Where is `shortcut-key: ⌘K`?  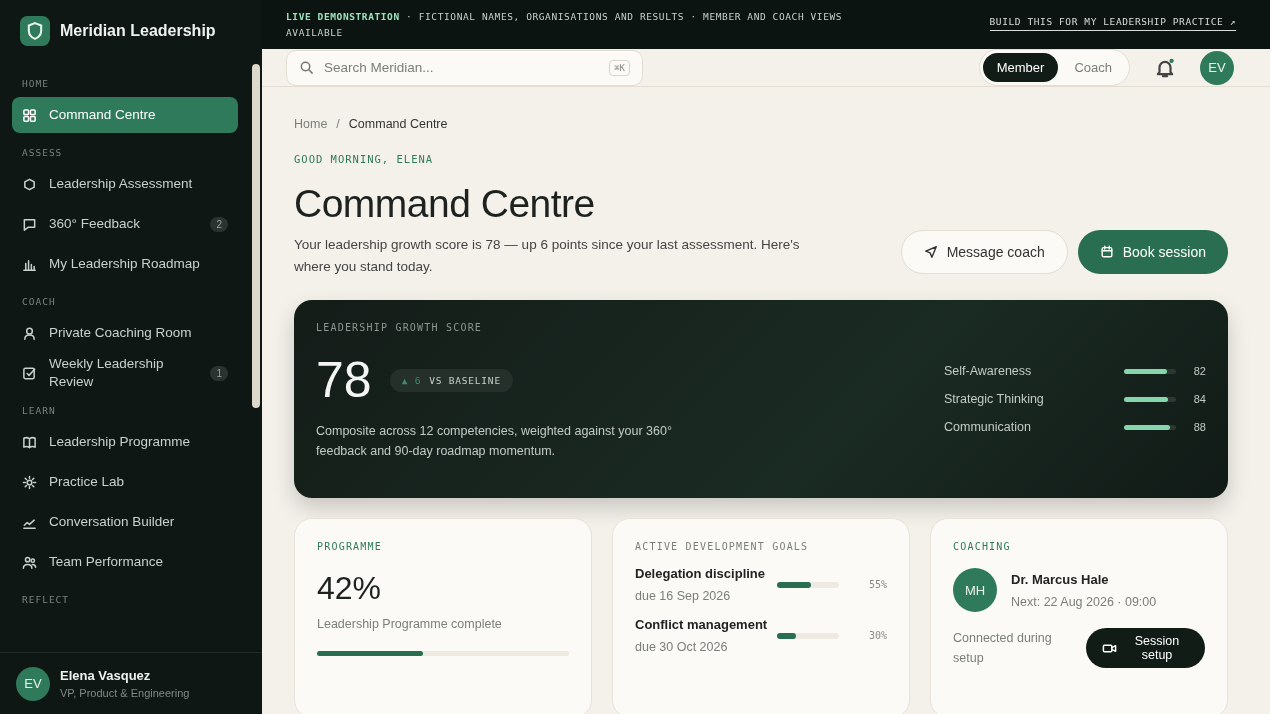 shortcut-key: ⌘K is located at coordinates (619, 67).